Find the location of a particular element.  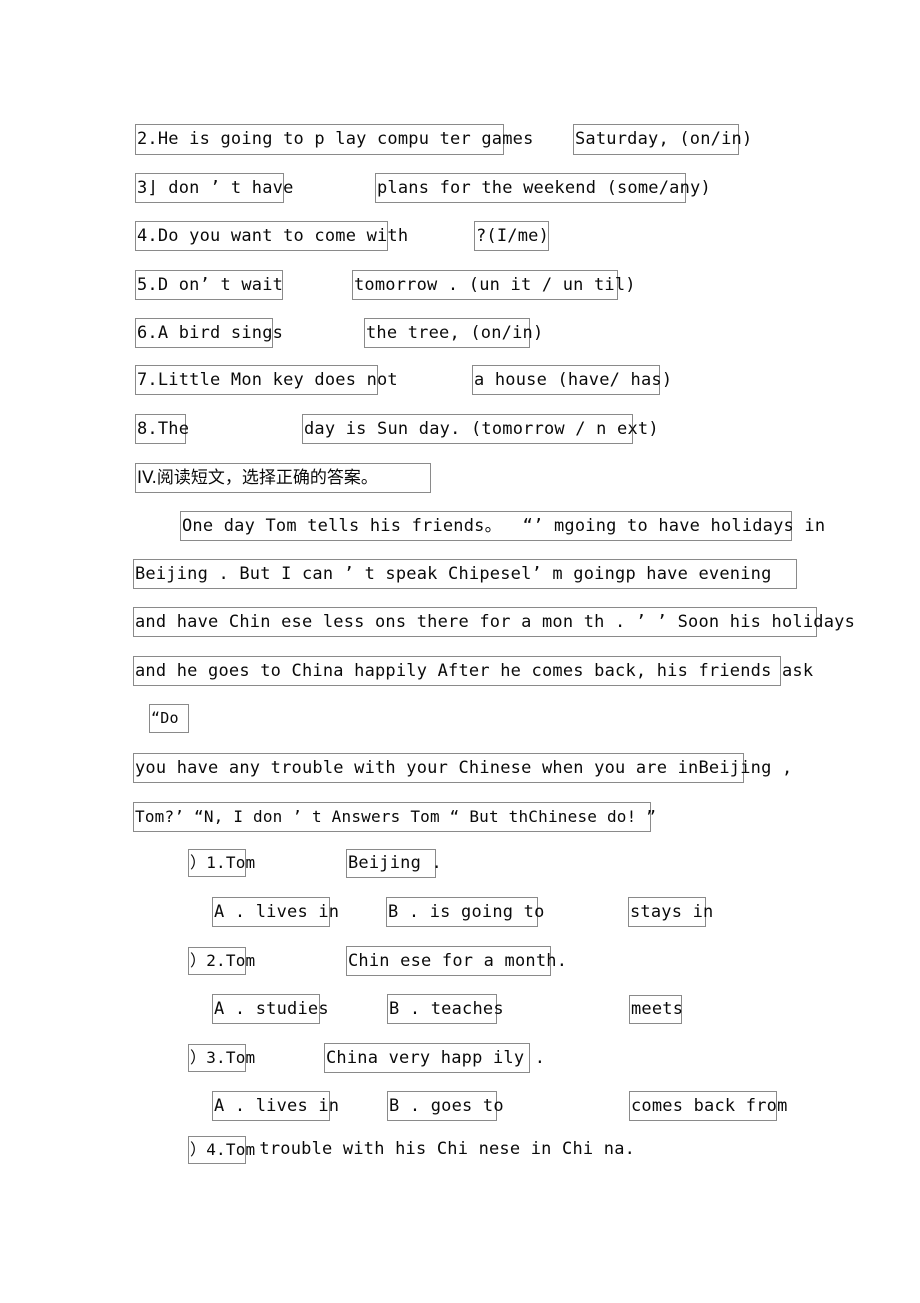

mc-stem-mc1: Beijing . is located at coordinates (394, 863).